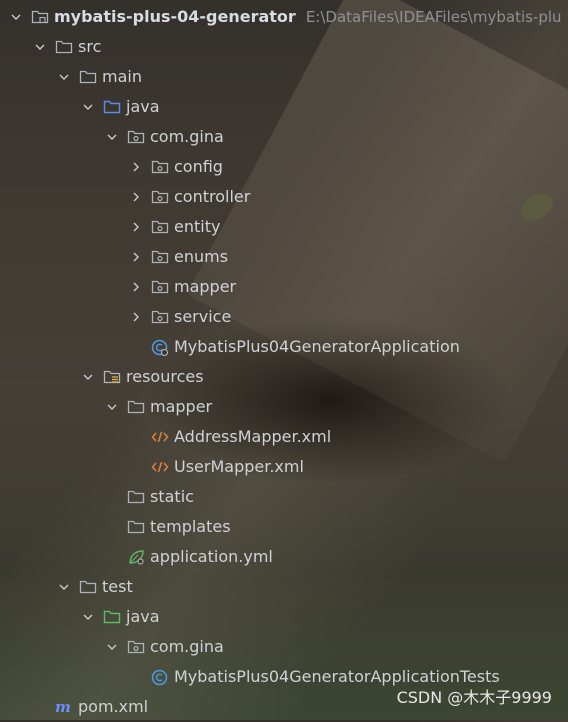 Image resolution: width=568 pixels, height=722 pixels. Describe the element at coordinates (284, 257) in the screenshot. I see `tree-row-package-enums: enums` at that location.